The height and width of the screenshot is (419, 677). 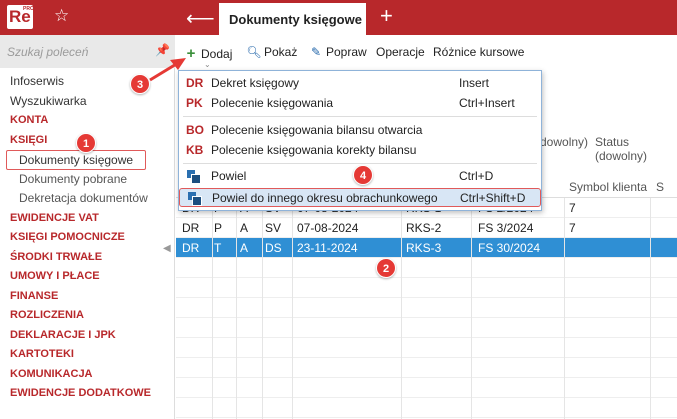 What do you see at coordinates (363, 175) in the screenshot?
I see `callout-badge-4: 4` at bounding box center [363, 175].